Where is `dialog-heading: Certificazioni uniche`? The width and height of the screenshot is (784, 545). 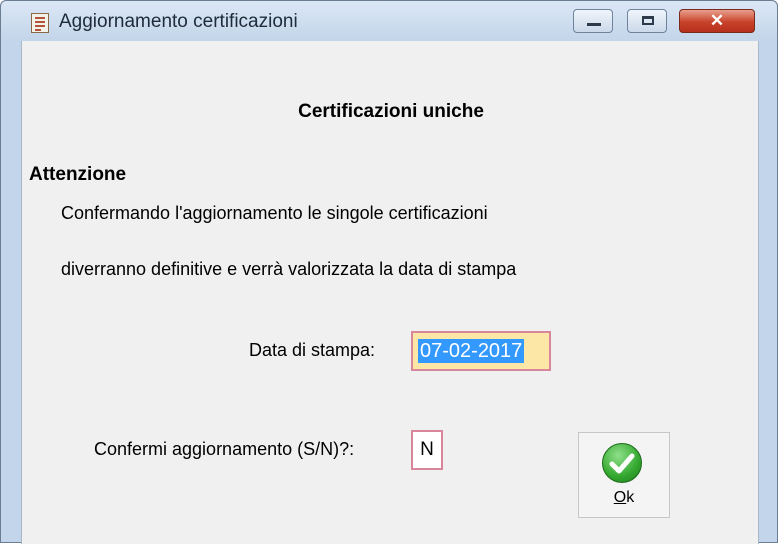 dialog-heading: Certificazioni uniche is located at coordinates (391, 111).